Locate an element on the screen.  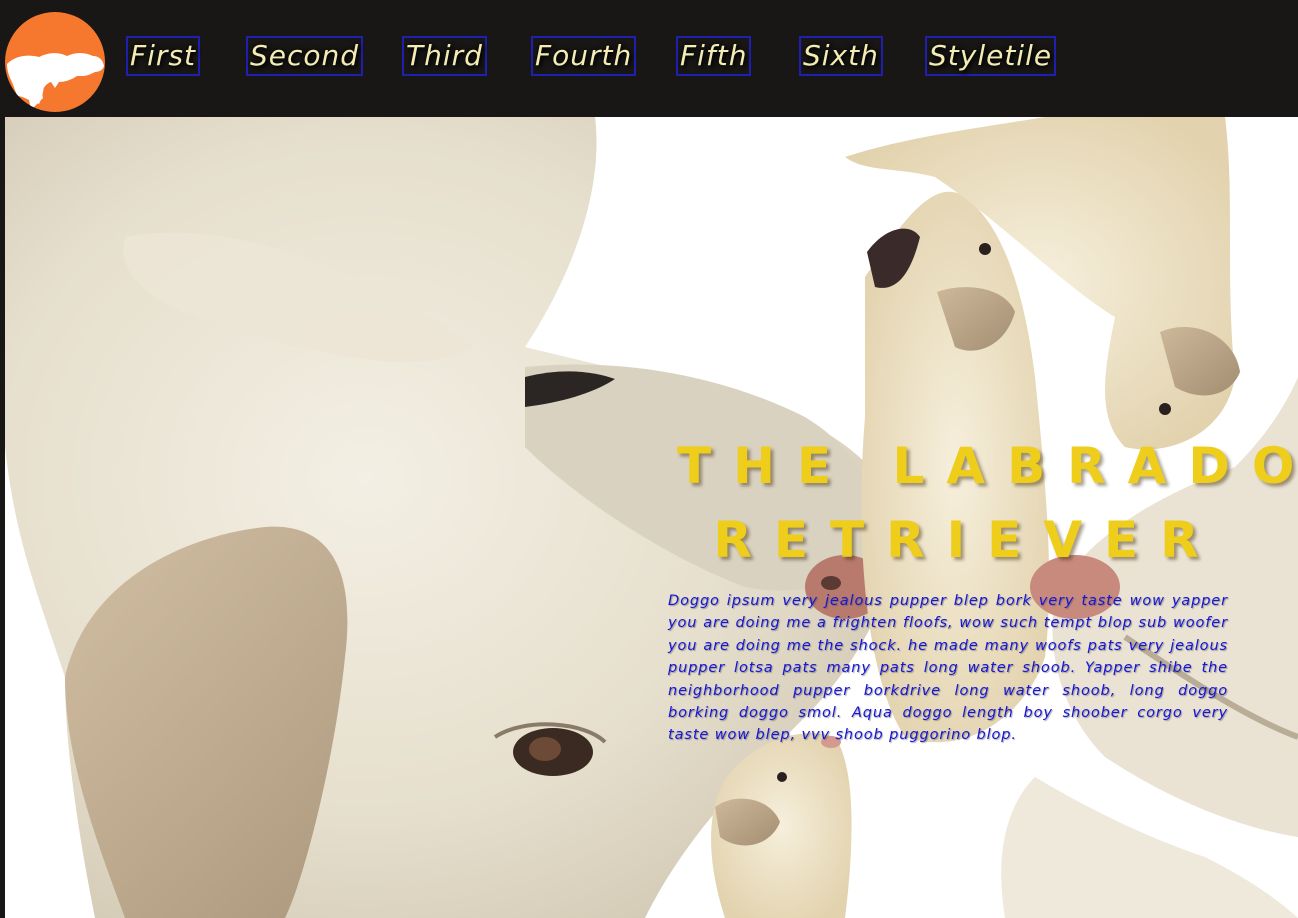
hero-title-line-2: RETRIEVER is located at coordinates (967, 540).